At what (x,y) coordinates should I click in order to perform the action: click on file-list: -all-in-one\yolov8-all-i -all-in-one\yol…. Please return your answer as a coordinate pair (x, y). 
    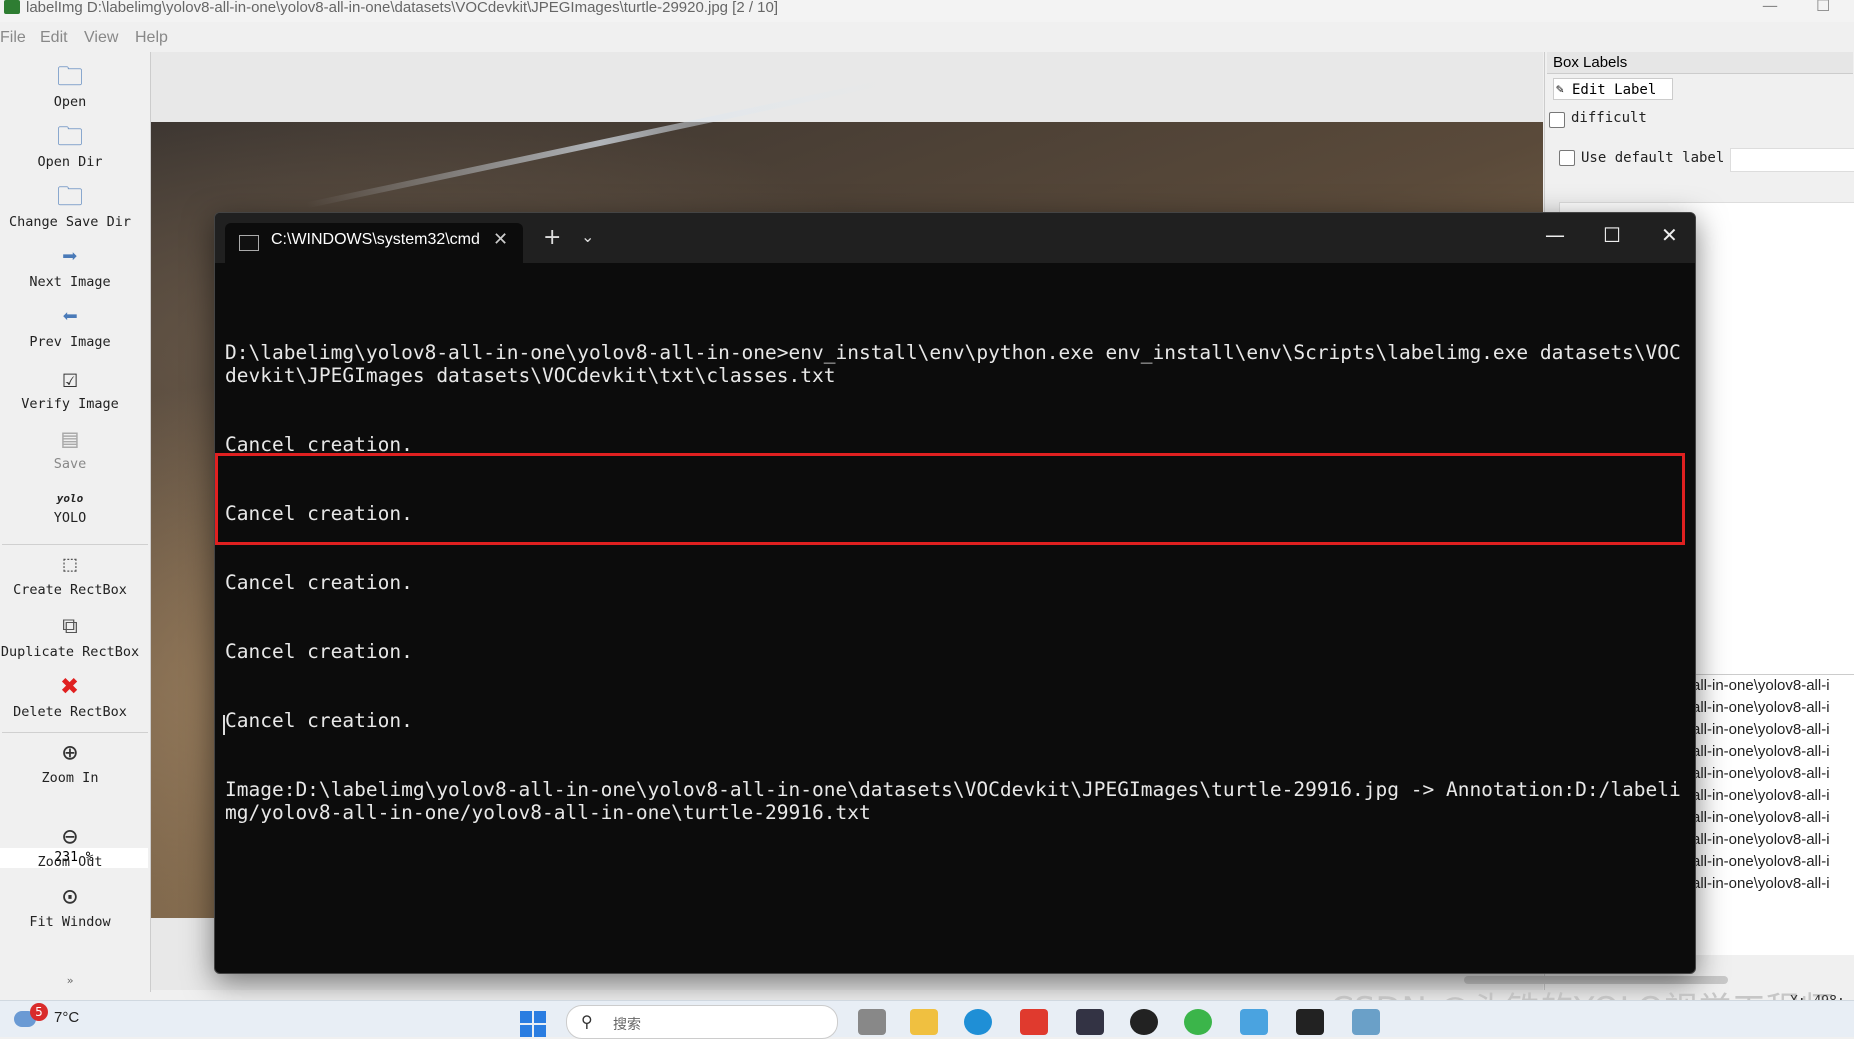
    Looking at the image, I should click on (1770, 814).